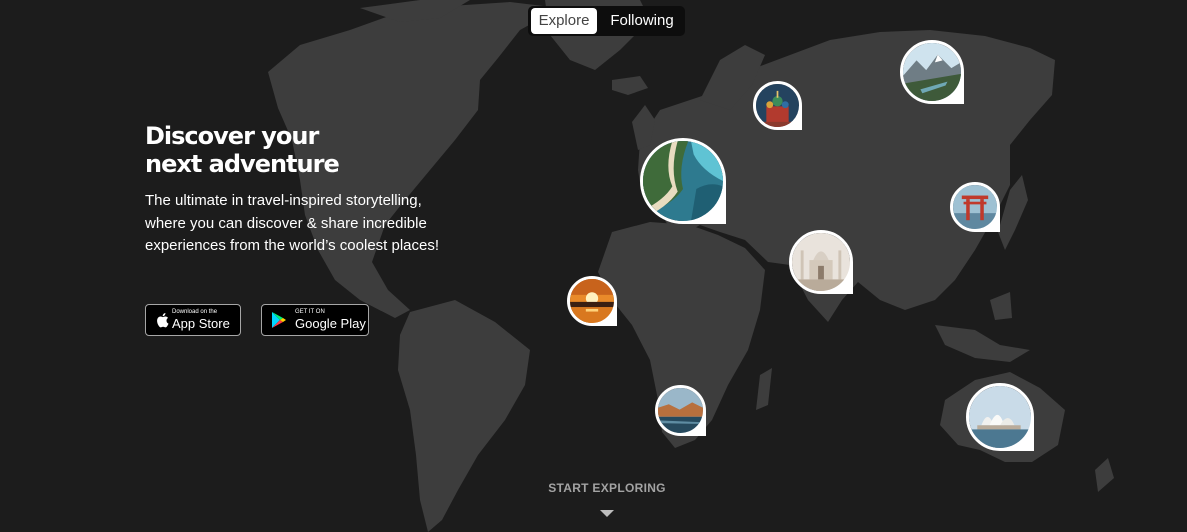 This screenshot has height=532, width=1187. Describe the element at coordinates (201, 323) in the screenshot. I see `app-store-label: App Store` at that location.